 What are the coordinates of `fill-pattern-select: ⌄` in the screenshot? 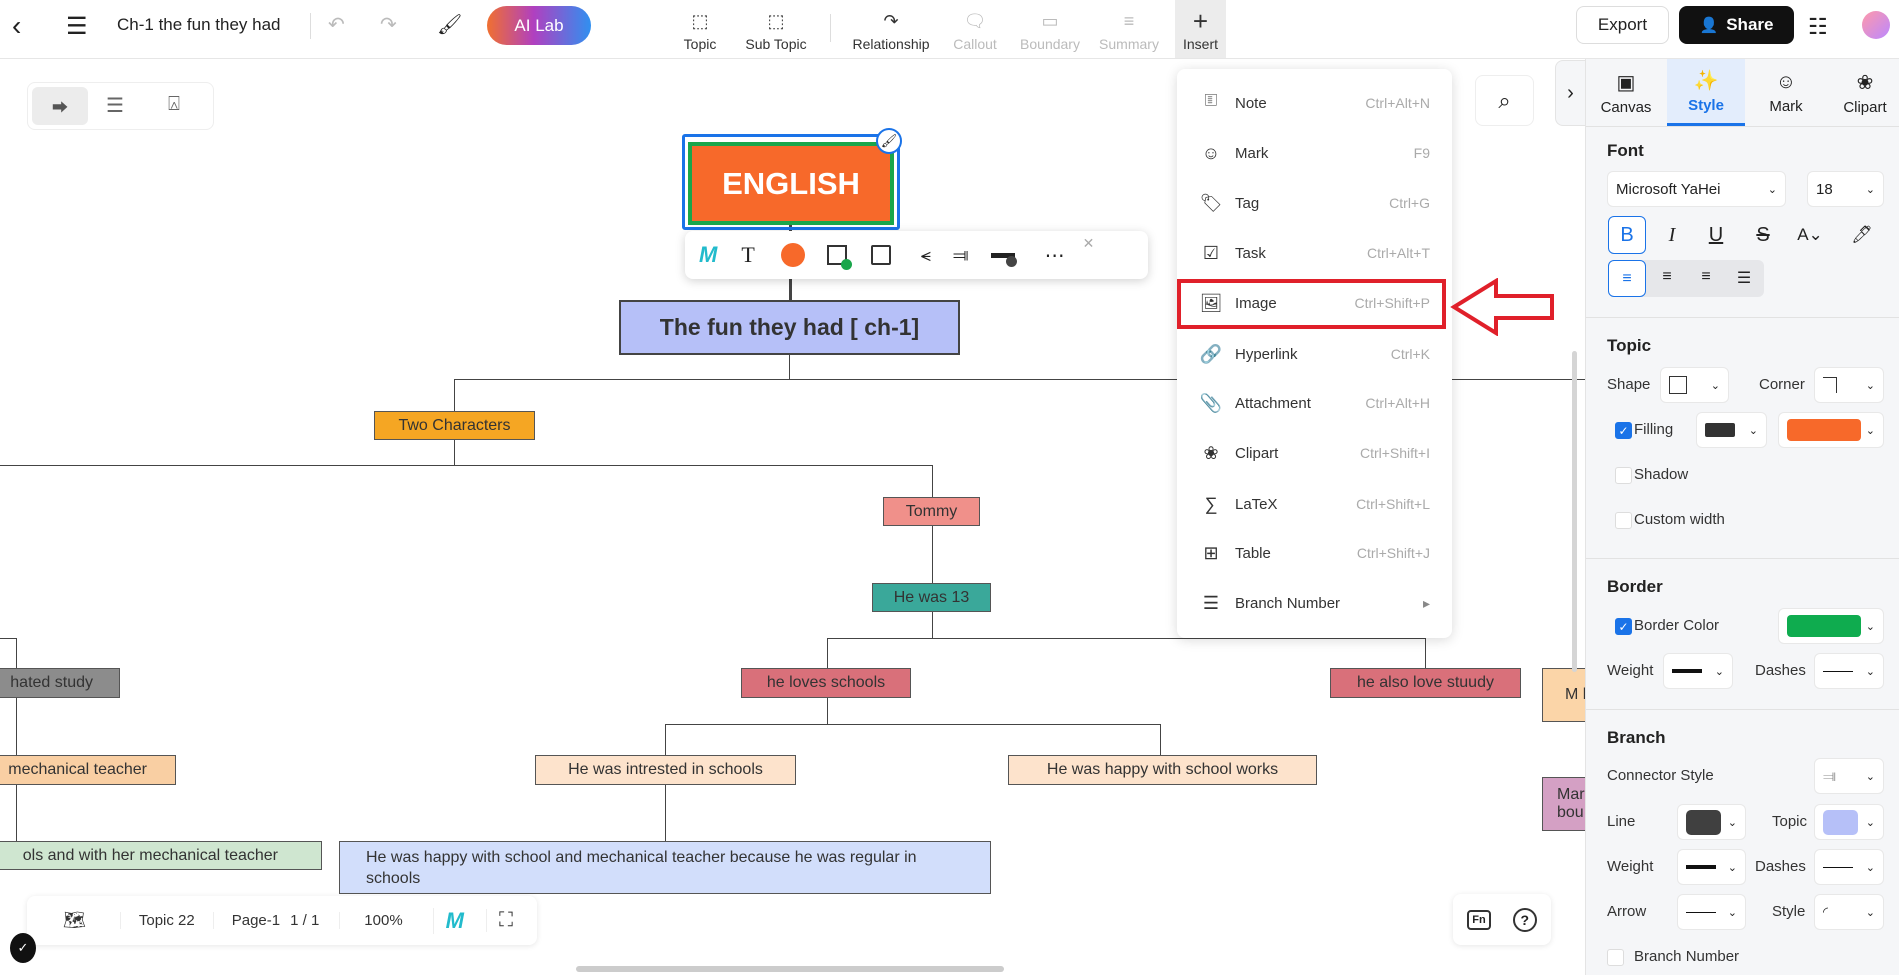 It's located at (1731, 430).